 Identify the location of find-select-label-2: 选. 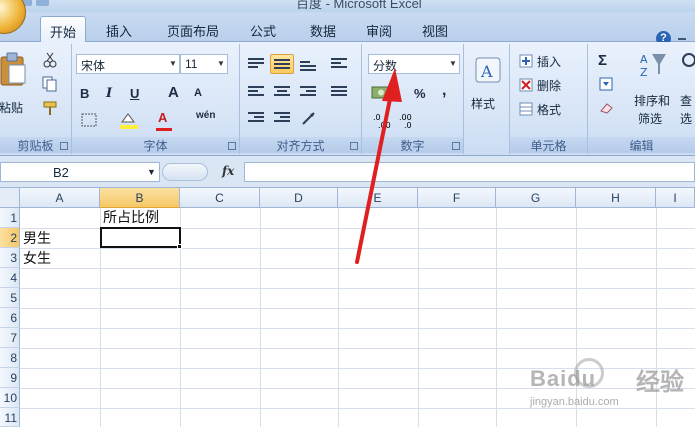
(686, 118).